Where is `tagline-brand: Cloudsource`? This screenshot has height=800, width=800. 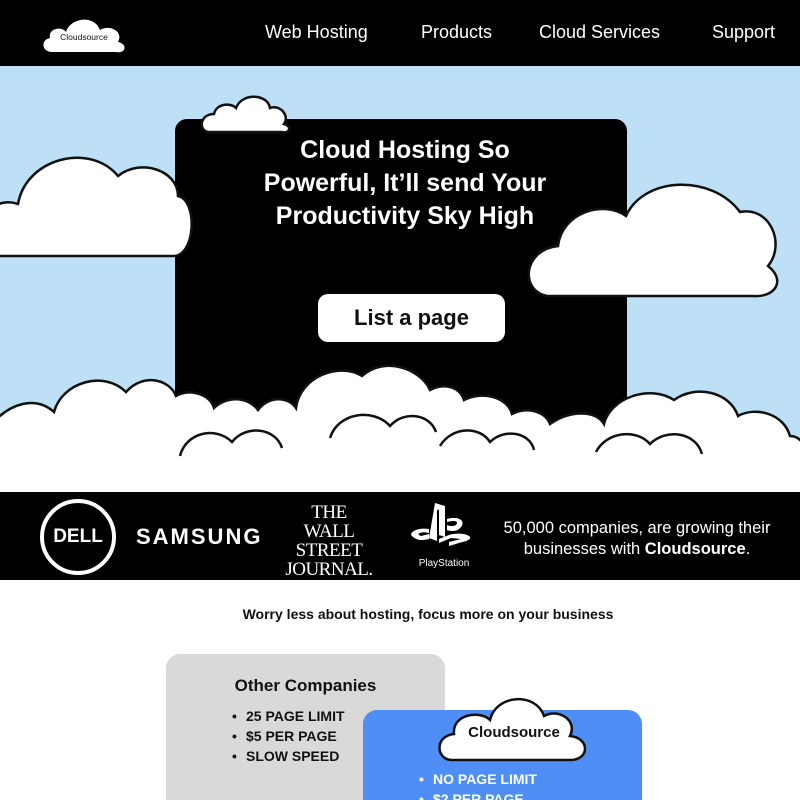 tagline-brand: Cloudsource is located at coordinates (695, 549).